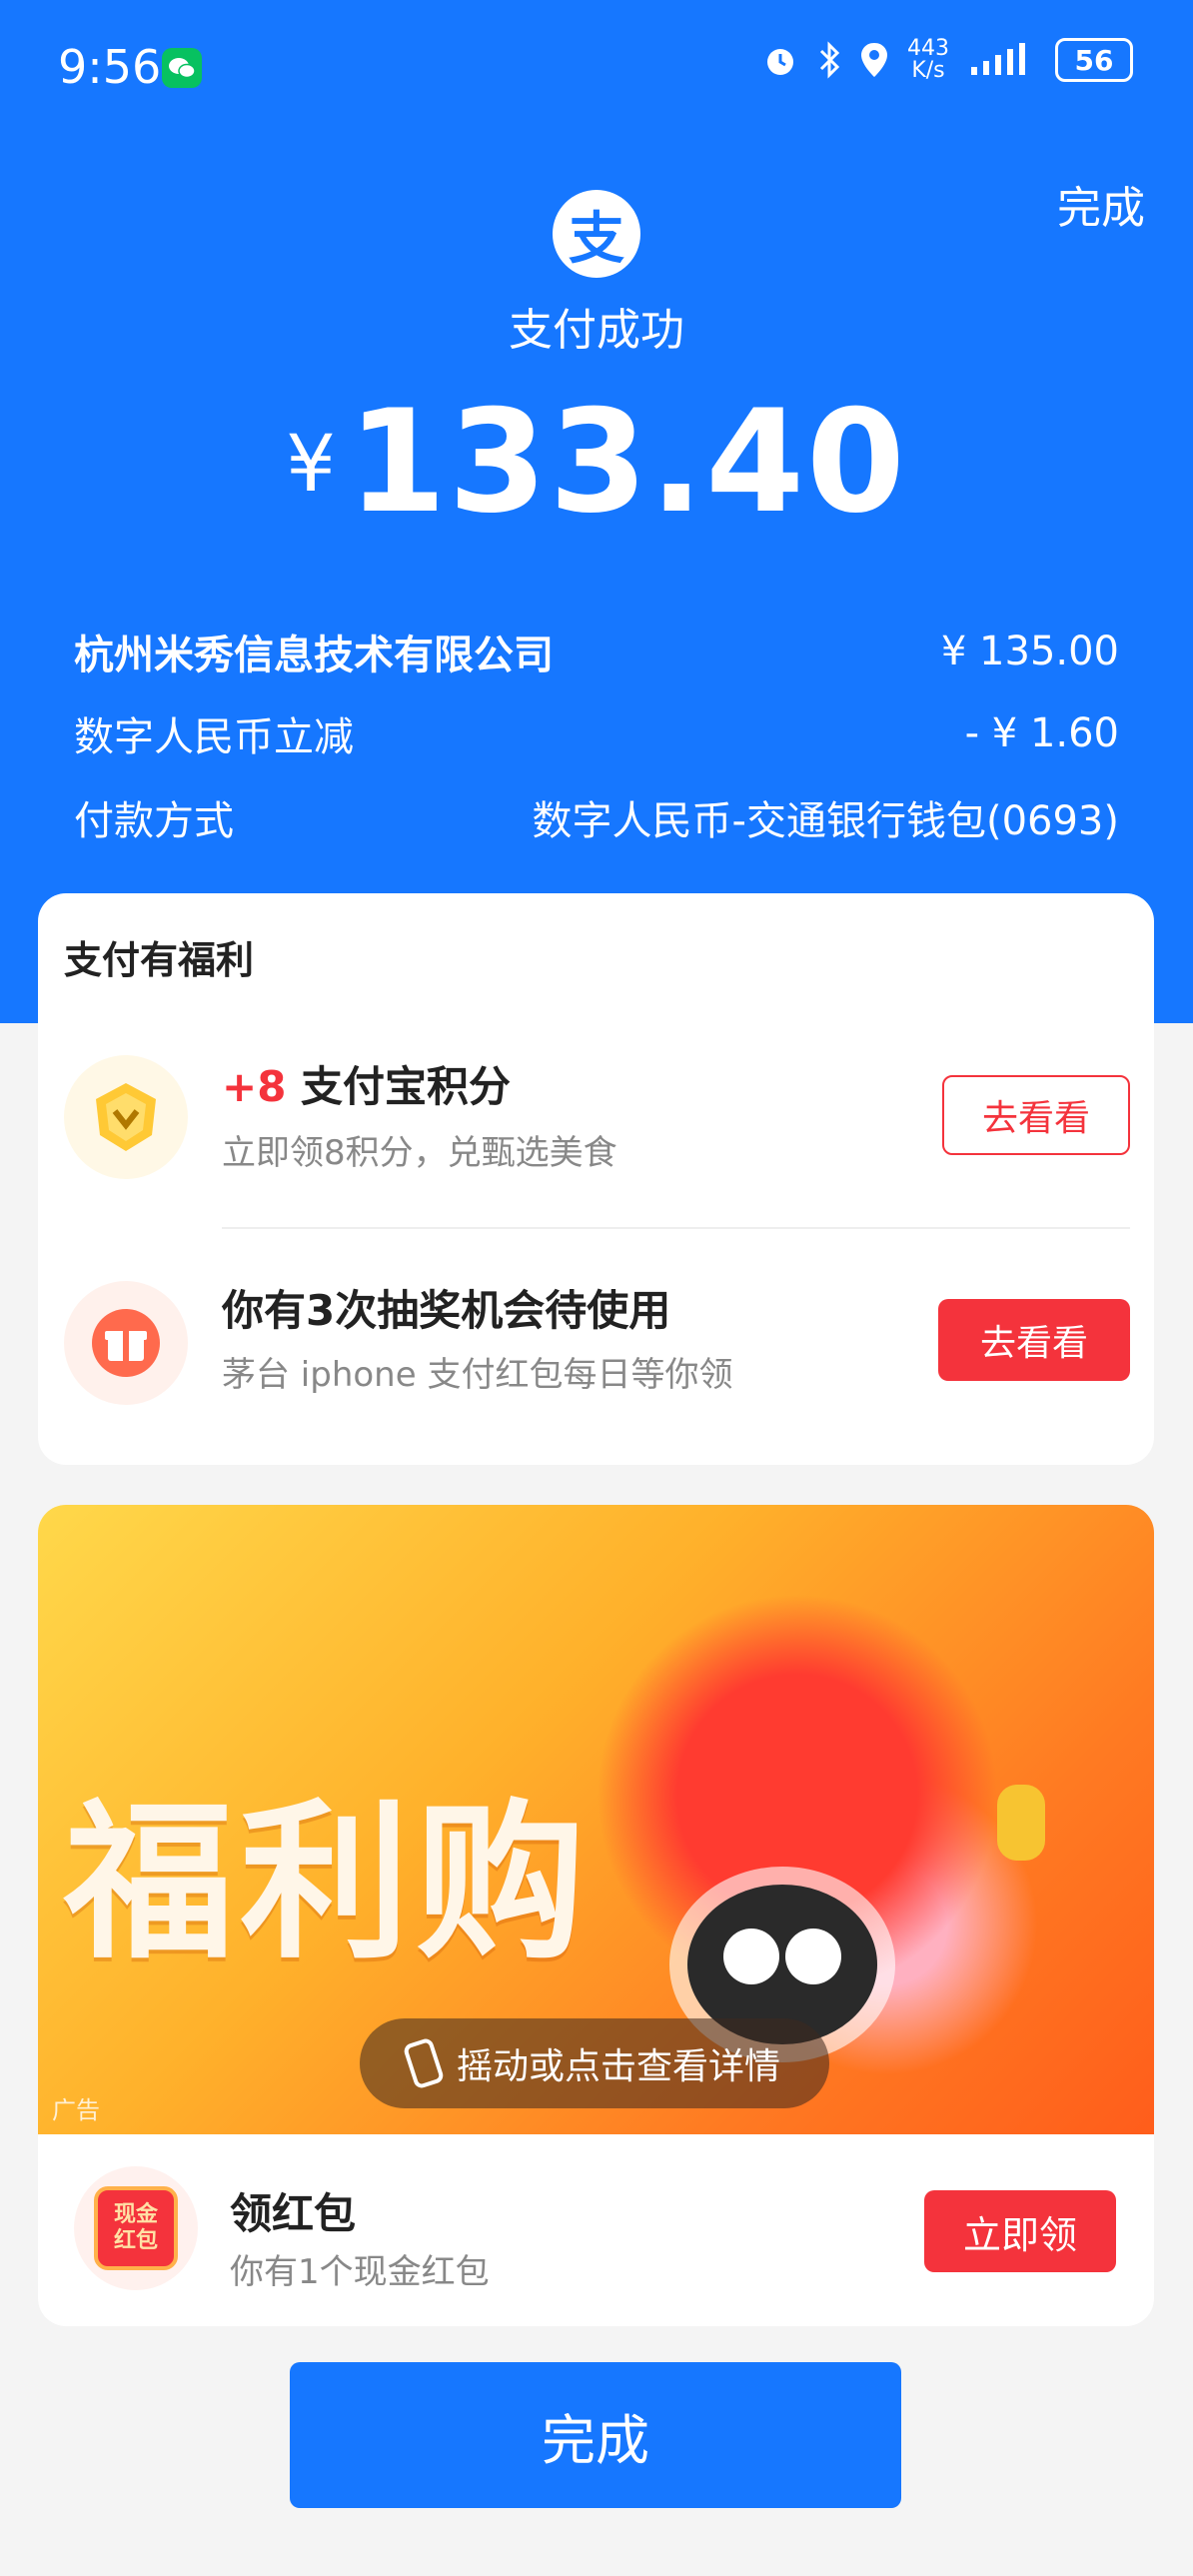  I want to click on red-packet-icon: 现金 红包, so click(136, 2228).